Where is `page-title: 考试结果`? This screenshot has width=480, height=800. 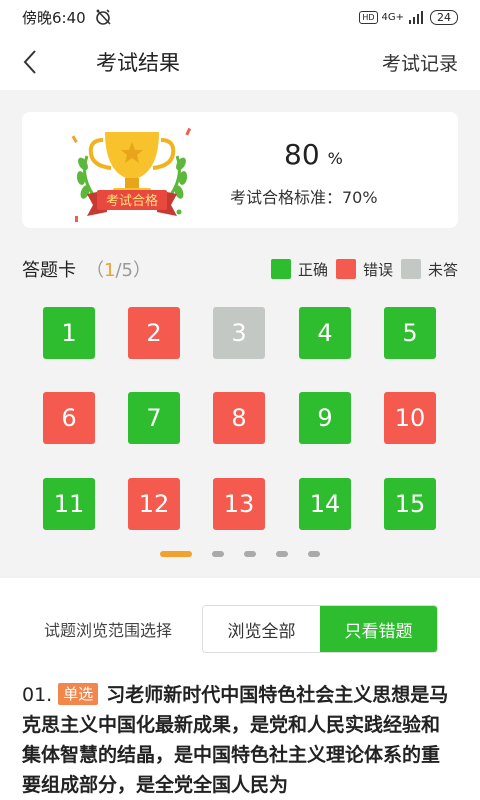 page-title: 考试结果 is located at coordinates (138, 63).